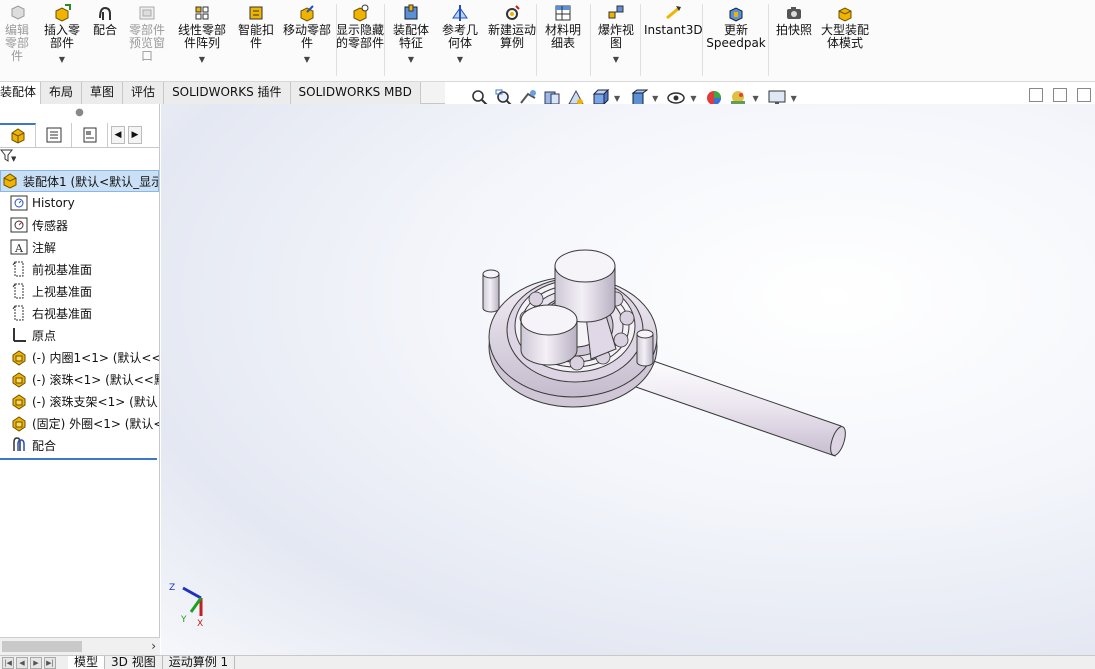  What do you see at coordinates (134, 662) in the screenshot?
I see `bottom-tab-1: 3D 视图` at bounding box center [134, 662].